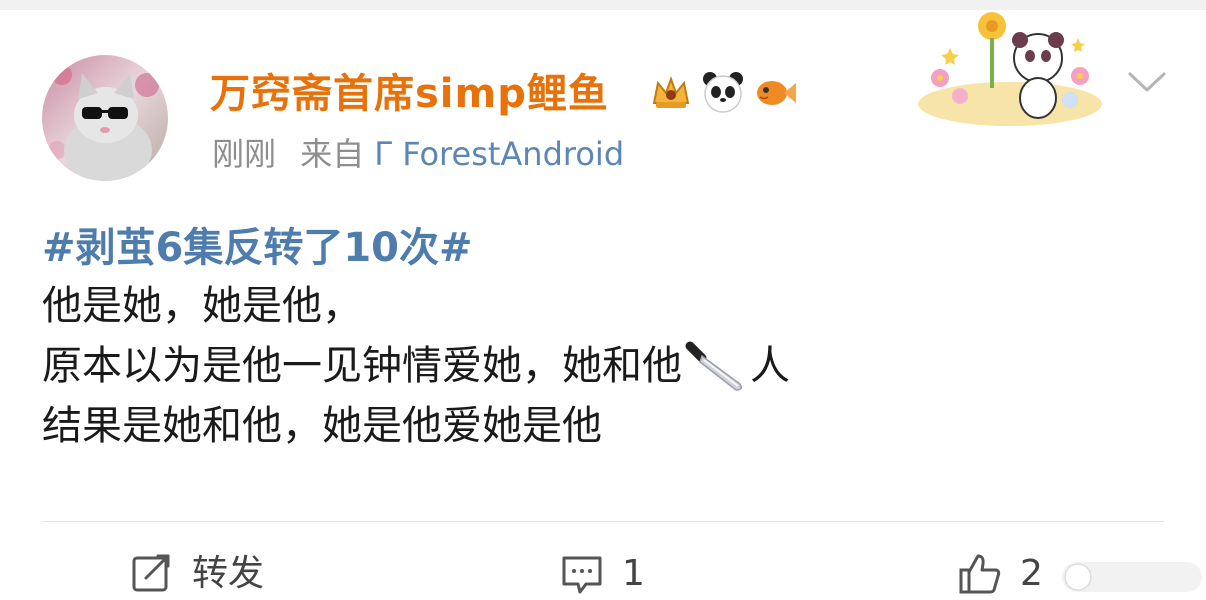 This screenshot has height=600, width=1206. What do you see at coordinates (151, 573) in the screenshot?
I see `repost-icon` at bounding box center [151, 573].